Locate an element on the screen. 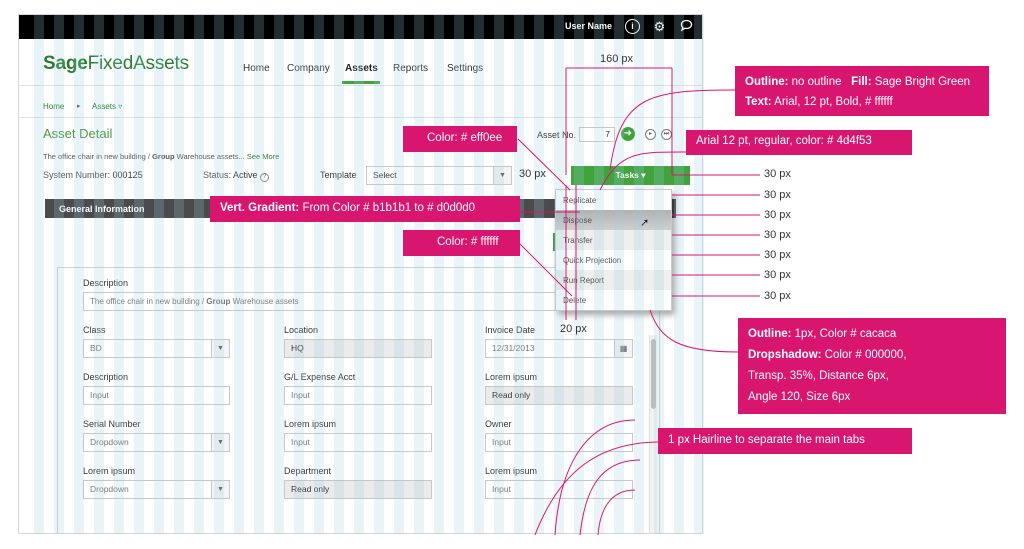 The width and height of the screenshot is (1024, 549). note-30px-left: 30 px is located at coordinates (532, 174).